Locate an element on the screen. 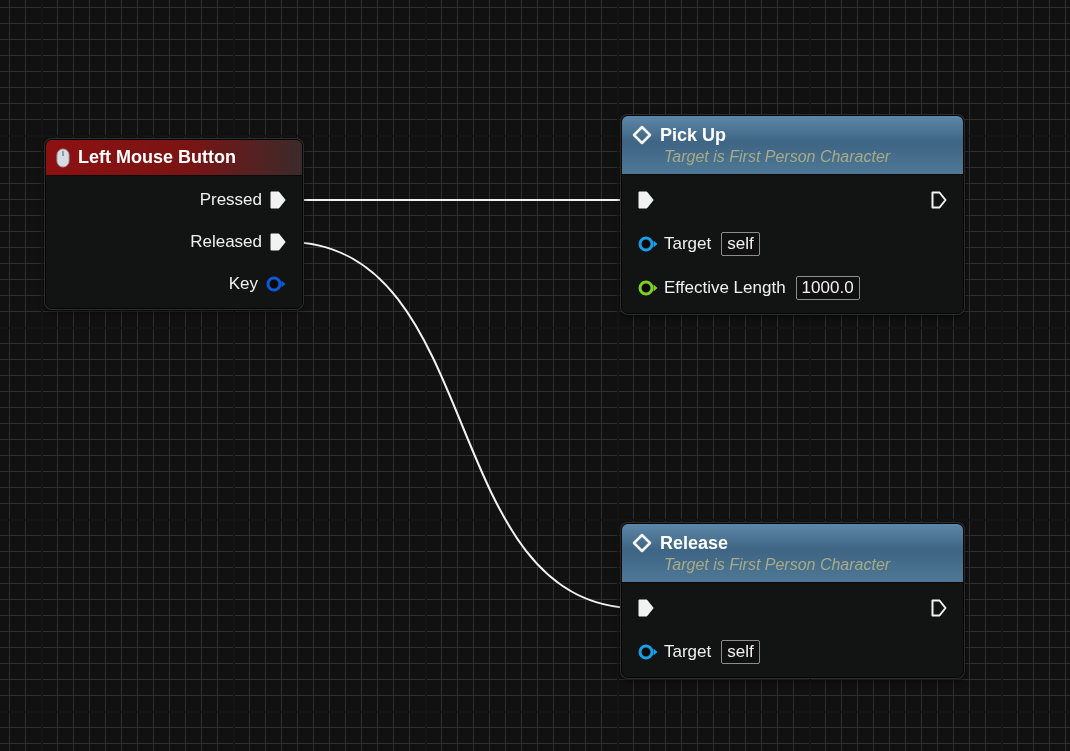 This screenshot has height=751, width=1070. node-card: Release Target is First Person Character Target self is located at coordinates (792, 600).